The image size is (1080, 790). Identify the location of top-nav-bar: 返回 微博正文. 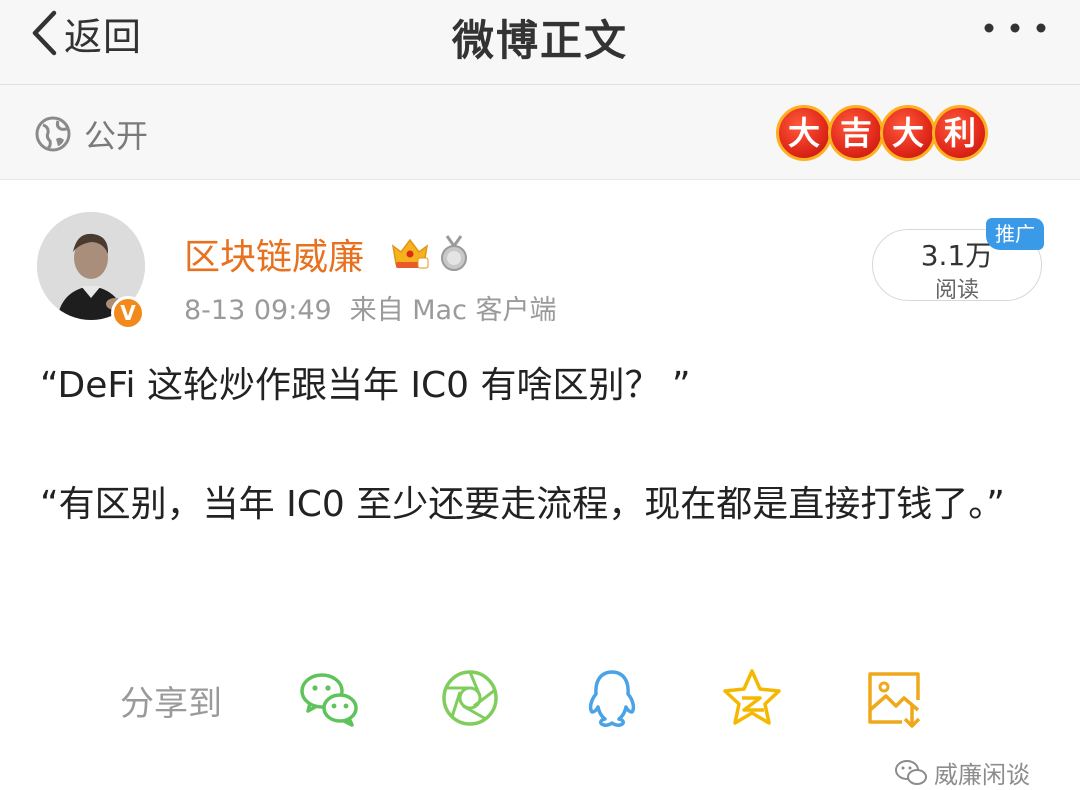
(540, 42).